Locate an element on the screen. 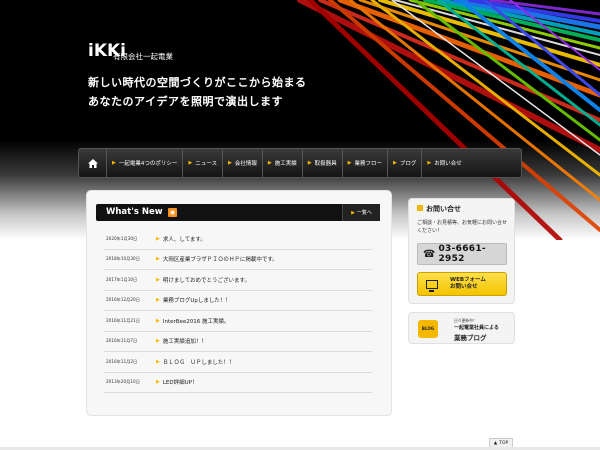  contact-description: ご相談・お見積等、お気軽にお問い合せください！ is located at coordinates (462, 227).